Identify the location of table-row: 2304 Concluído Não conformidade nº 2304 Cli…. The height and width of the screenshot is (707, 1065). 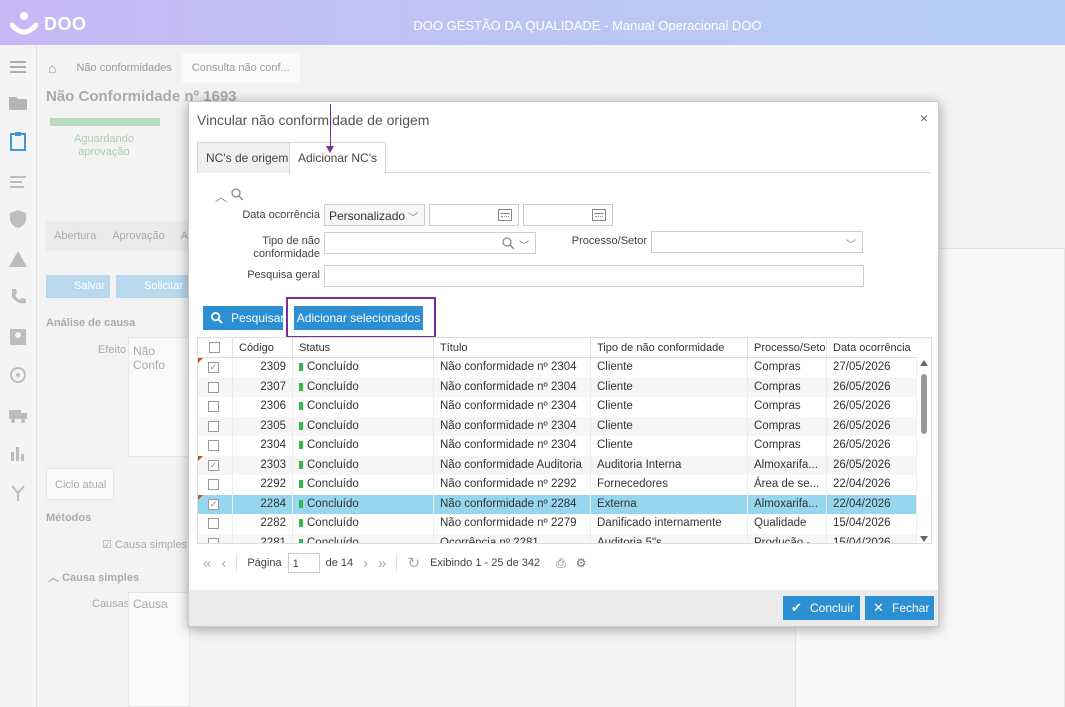
(558, 446).